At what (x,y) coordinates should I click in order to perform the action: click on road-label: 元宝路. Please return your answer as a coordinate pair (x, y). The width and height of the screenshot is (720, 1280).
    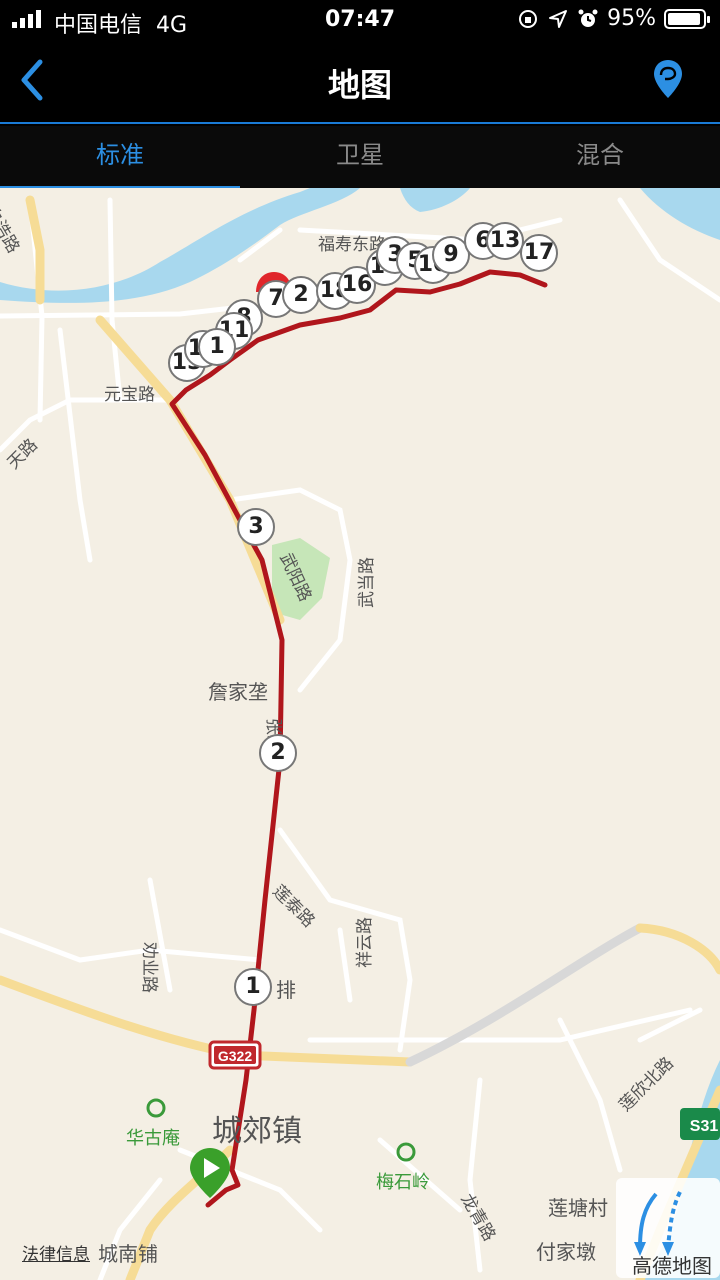
    Looking at the image, I should click on (129, 395).